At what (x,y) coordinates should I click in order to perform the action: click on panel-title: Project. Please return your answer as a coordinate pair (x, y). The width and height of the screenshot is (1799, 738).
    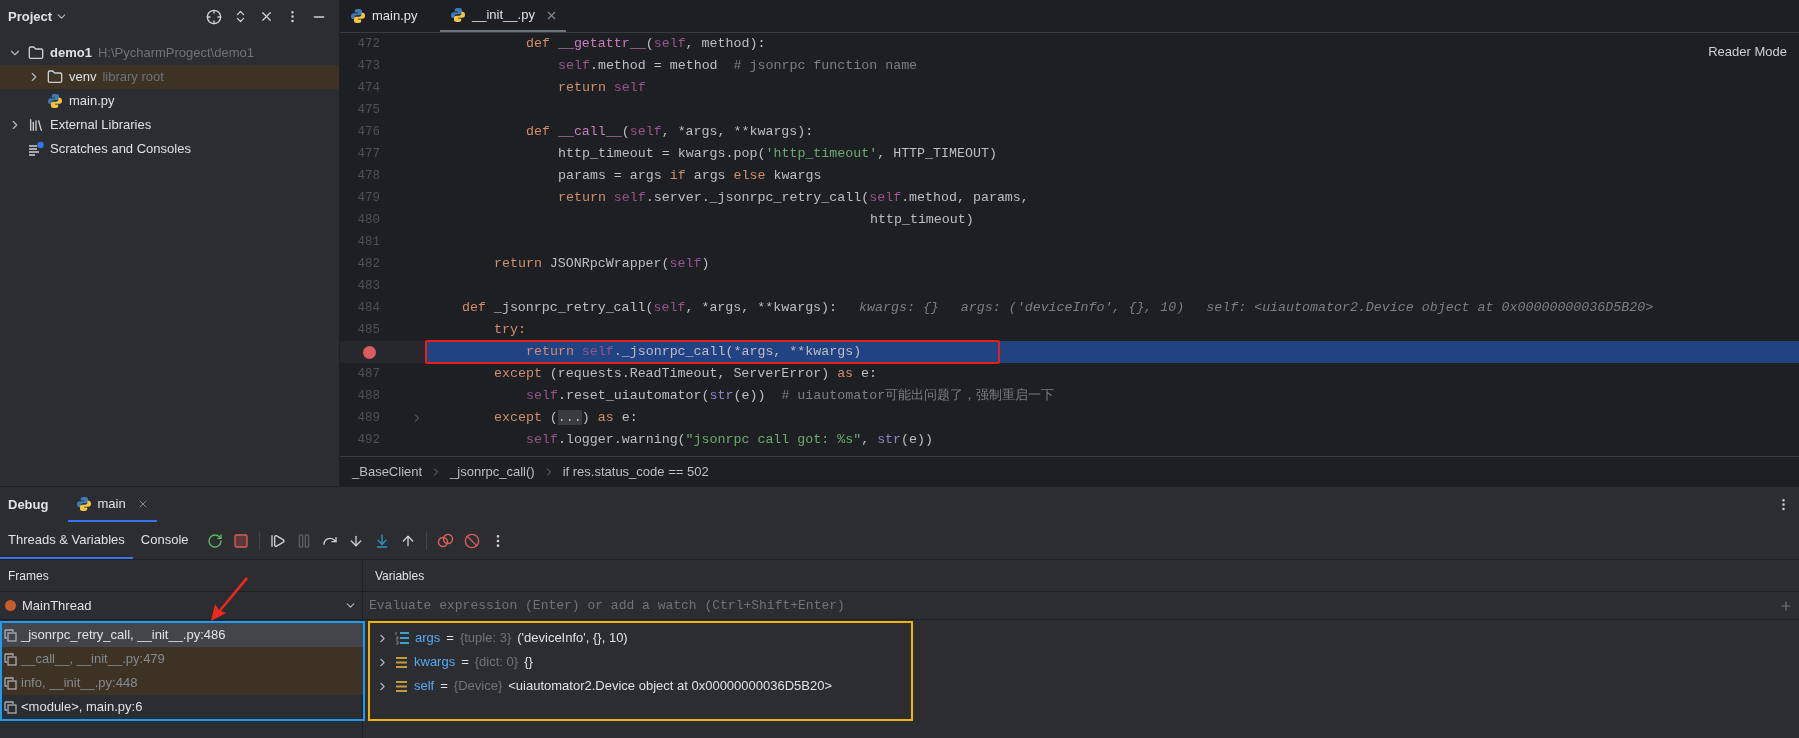
    Looking at the image, I should click on (38, 16).